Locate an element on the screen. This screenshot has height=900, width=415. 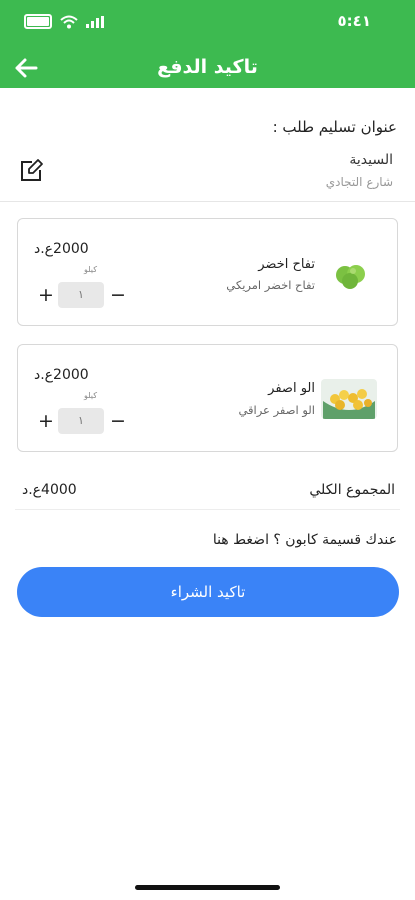
coupon-link: عندك قسيمة كابون ؟ اضغط هنا is located at coordinates (305, 540).